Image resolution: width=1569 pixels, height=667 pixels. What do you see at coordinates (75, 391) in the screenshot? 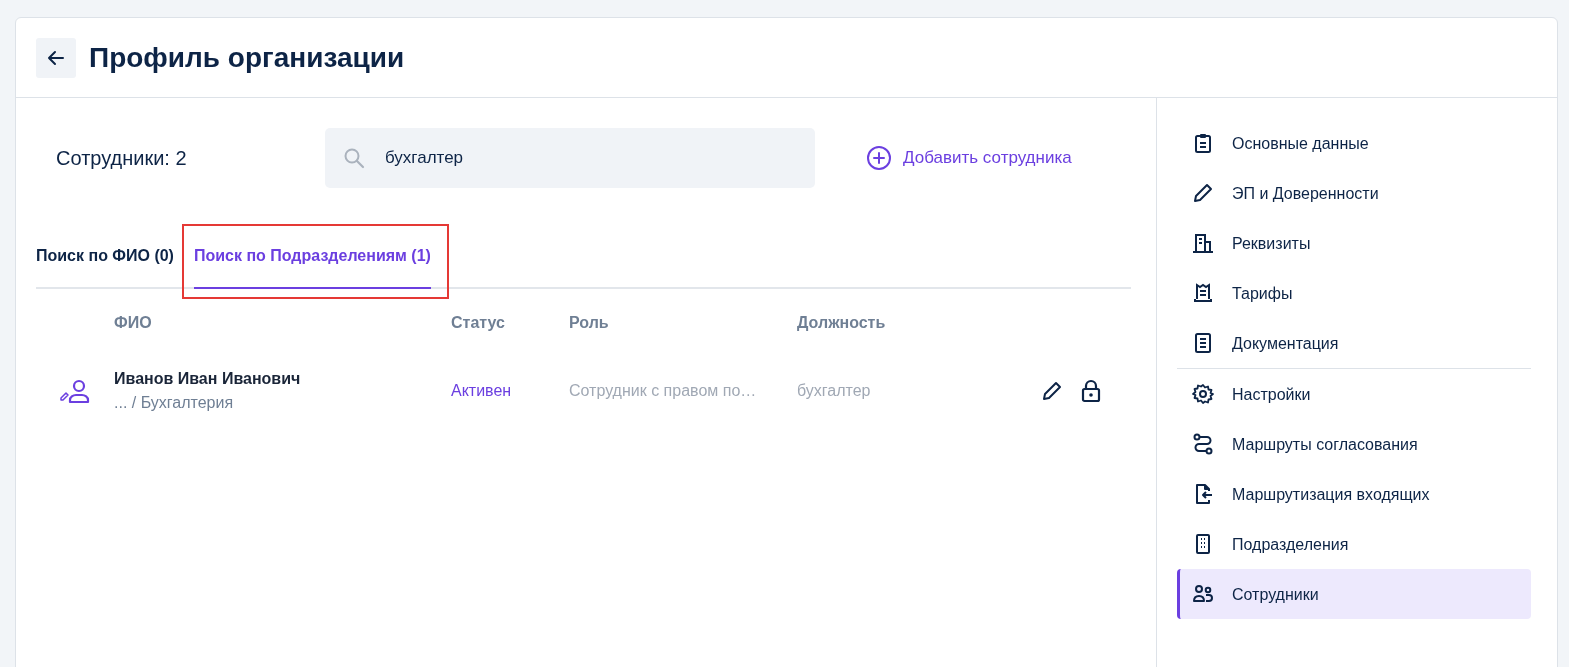
I see `user-signature-icon` at bounding box center [75, 391].